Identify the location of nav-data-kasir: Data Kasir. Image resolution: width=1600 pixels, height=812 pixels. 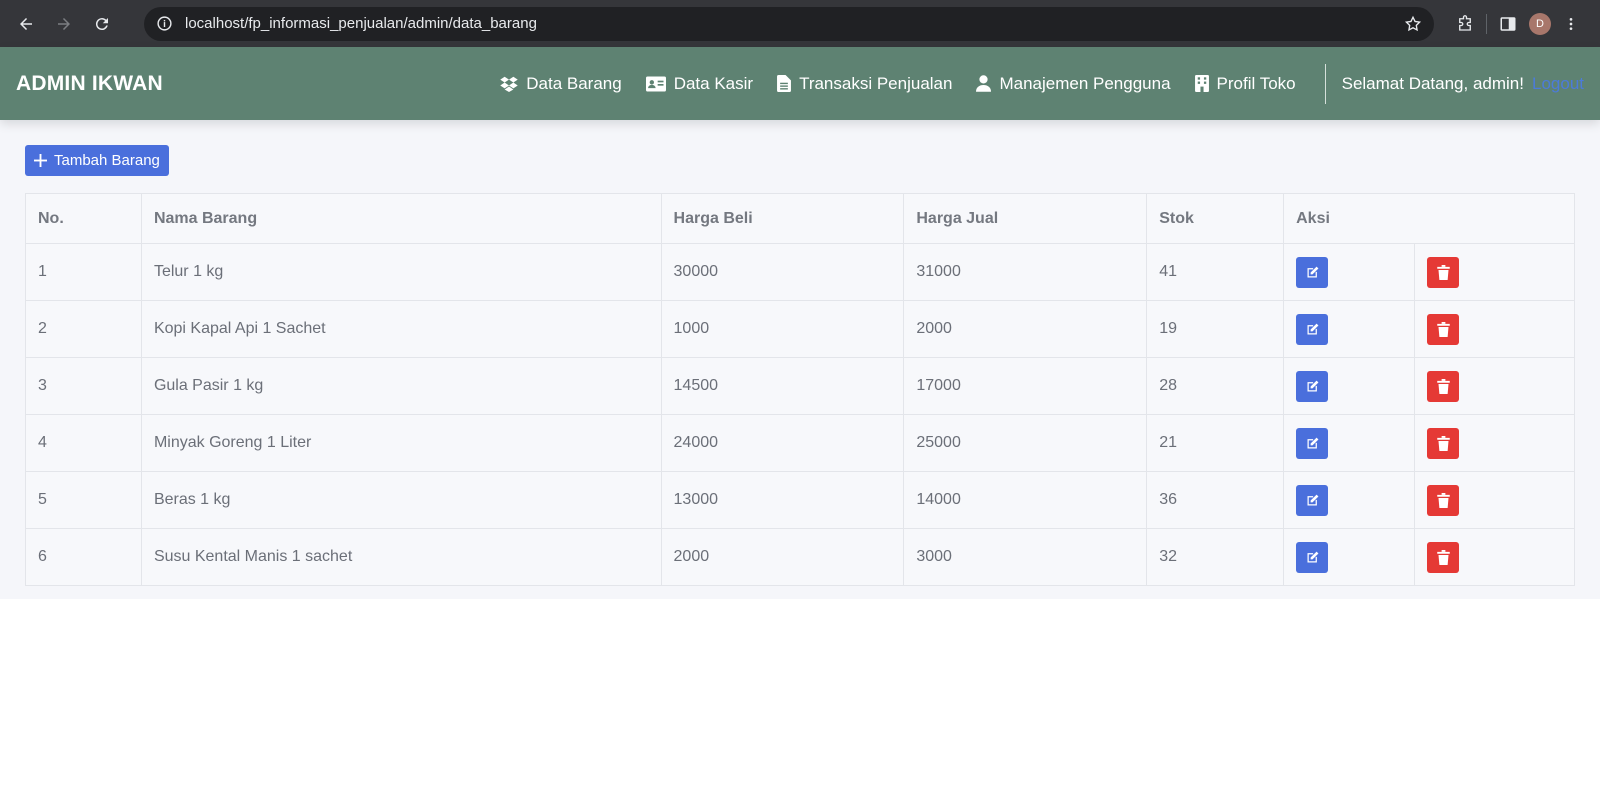
(699, 83).